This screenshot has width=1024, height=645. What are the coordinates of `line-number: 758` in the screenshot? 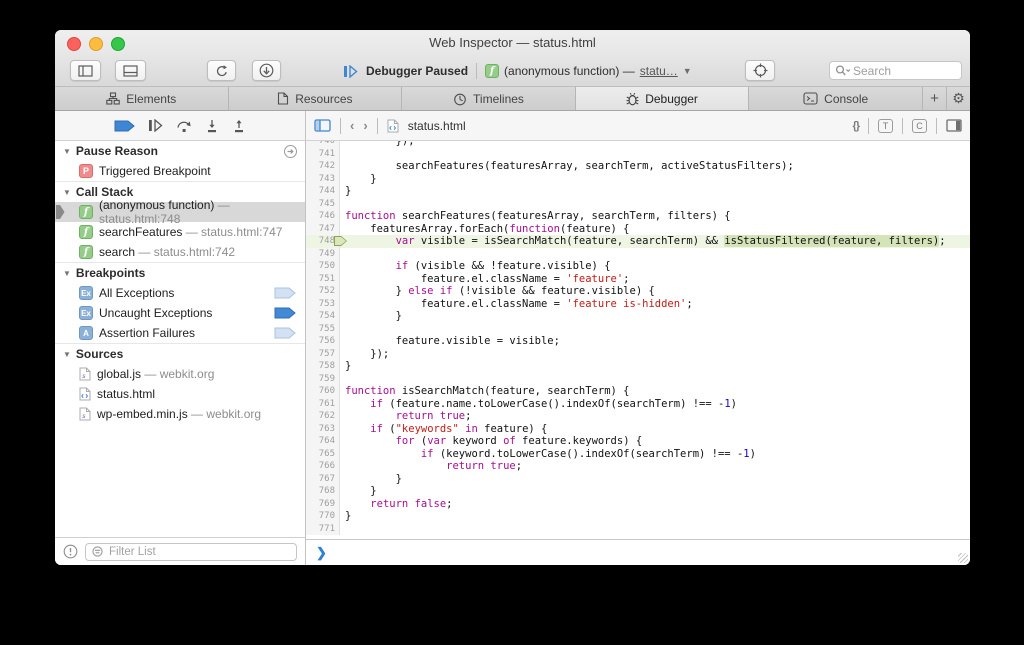 It's located at (323, 366).